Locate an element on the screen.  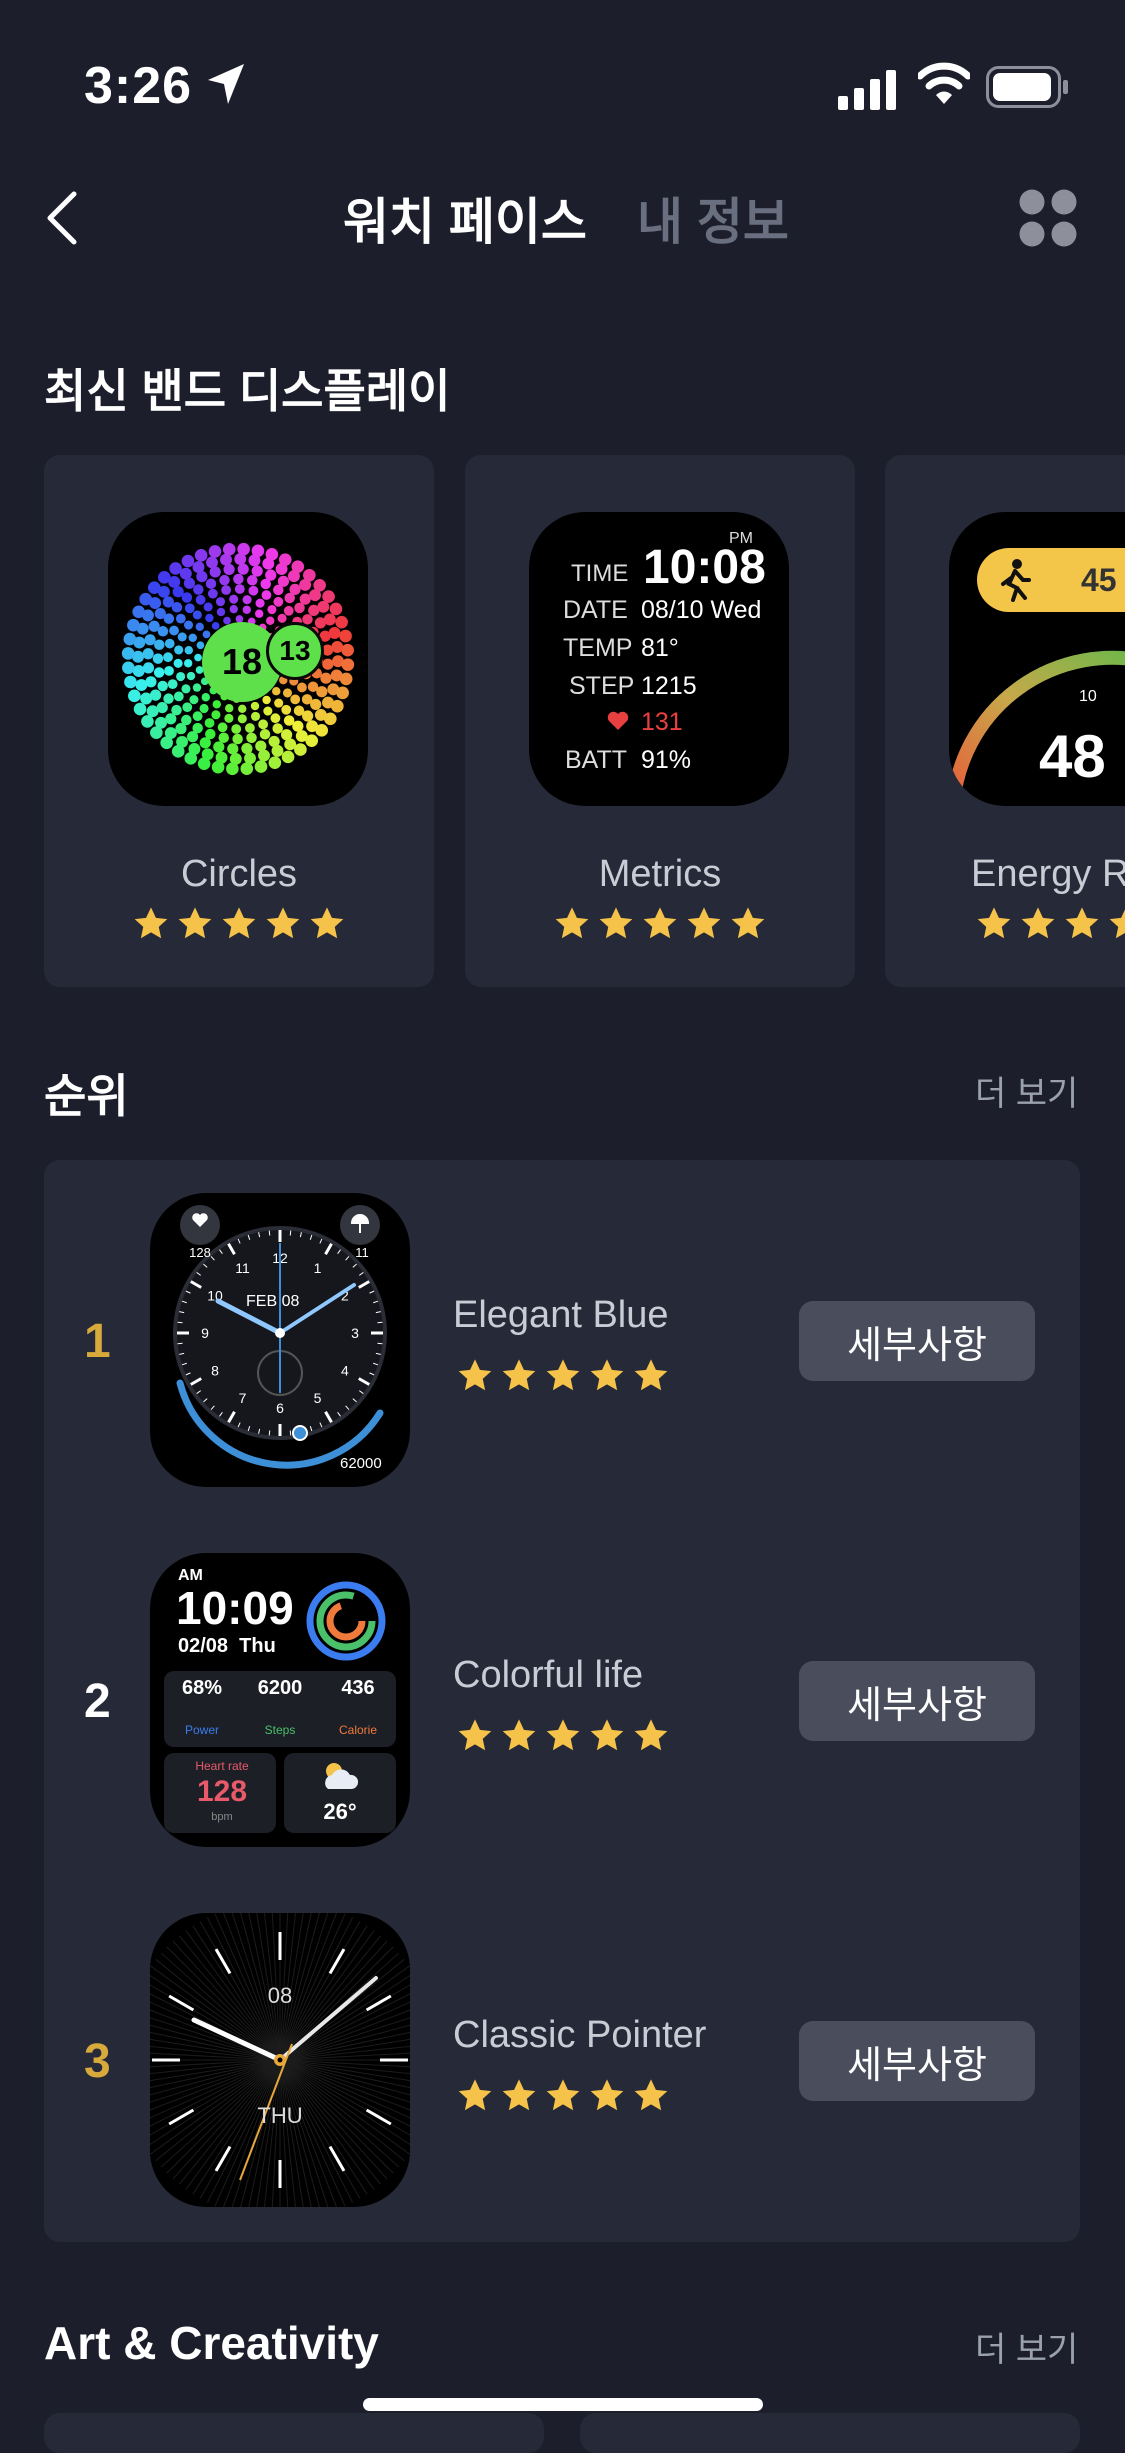
svg-text: 4 is located at coordinates (345, 1371).